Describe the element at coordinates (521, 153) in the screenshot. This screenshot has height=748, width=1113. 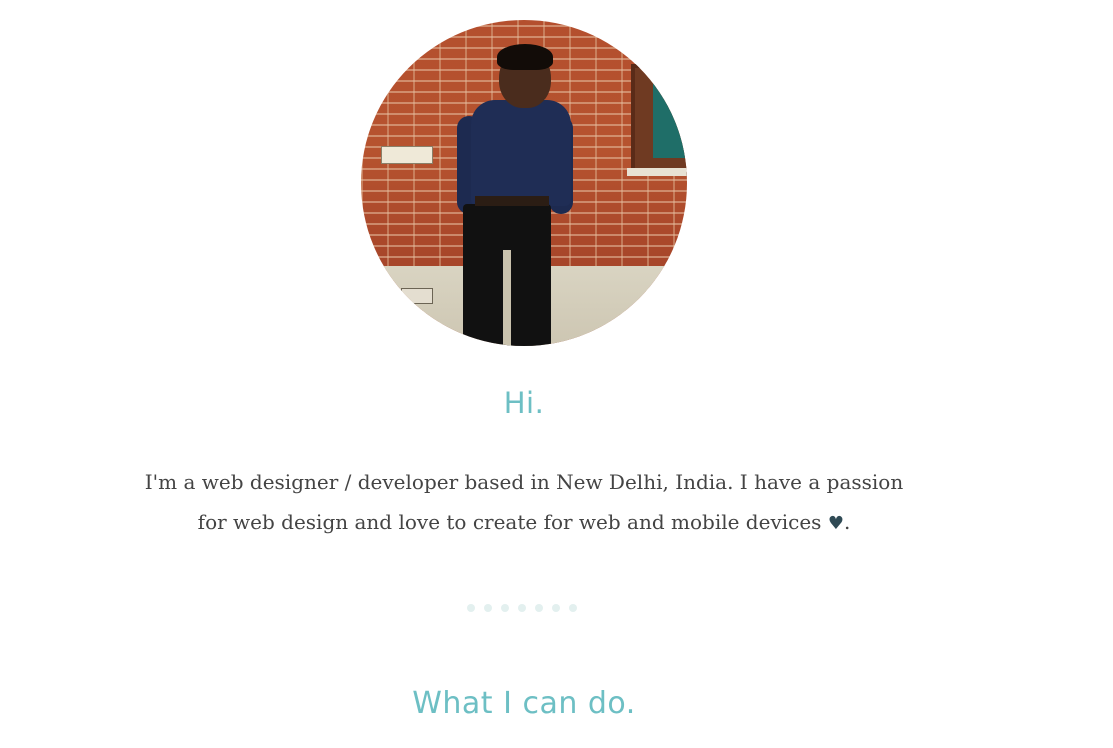
I see `person-shirt` at that location.